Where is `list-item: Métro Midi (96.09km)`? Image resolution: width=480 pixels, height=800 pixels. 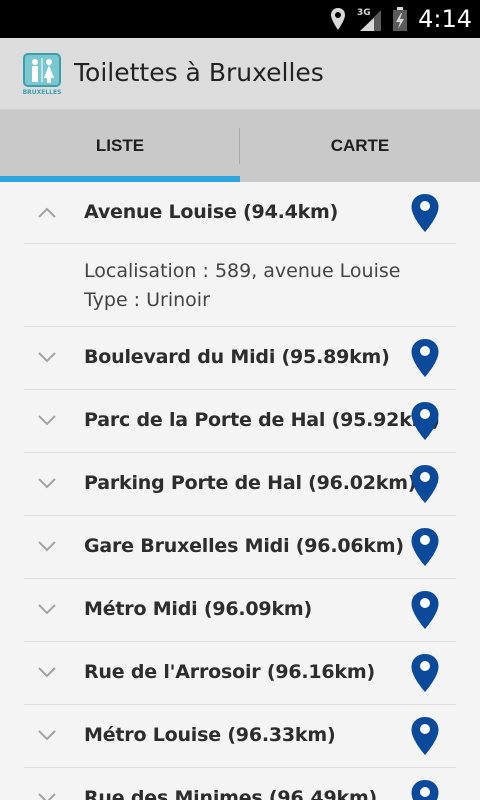 list-item: Métro Midi (96.09km) is located at coordinates (240, 610).